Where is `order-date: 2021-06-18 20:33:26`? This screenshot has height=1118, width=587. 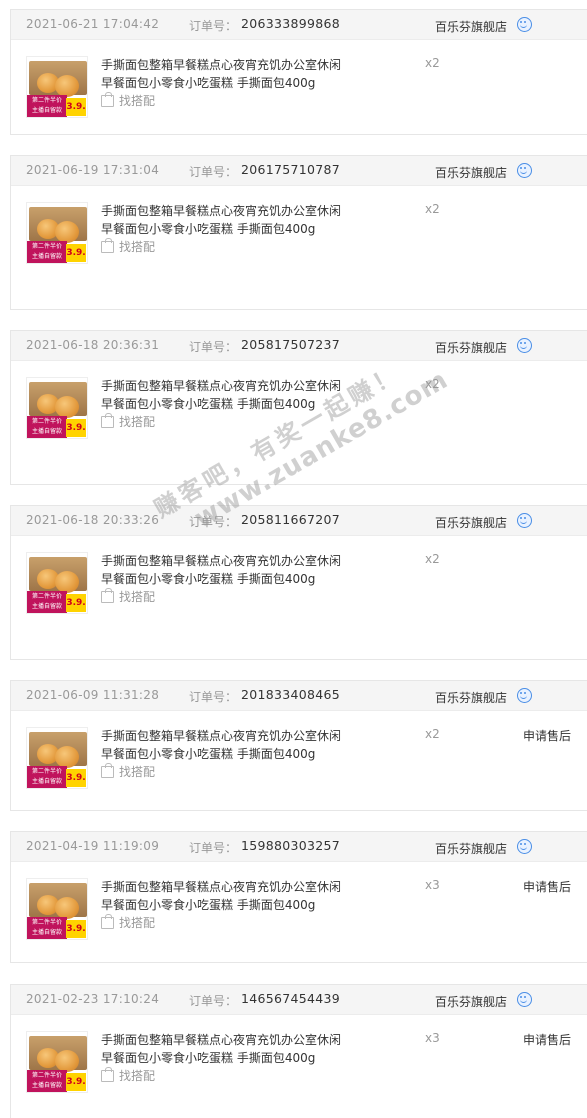
order-date: 2021-06-18 20:33:26 is located at coordinates (93, 520).